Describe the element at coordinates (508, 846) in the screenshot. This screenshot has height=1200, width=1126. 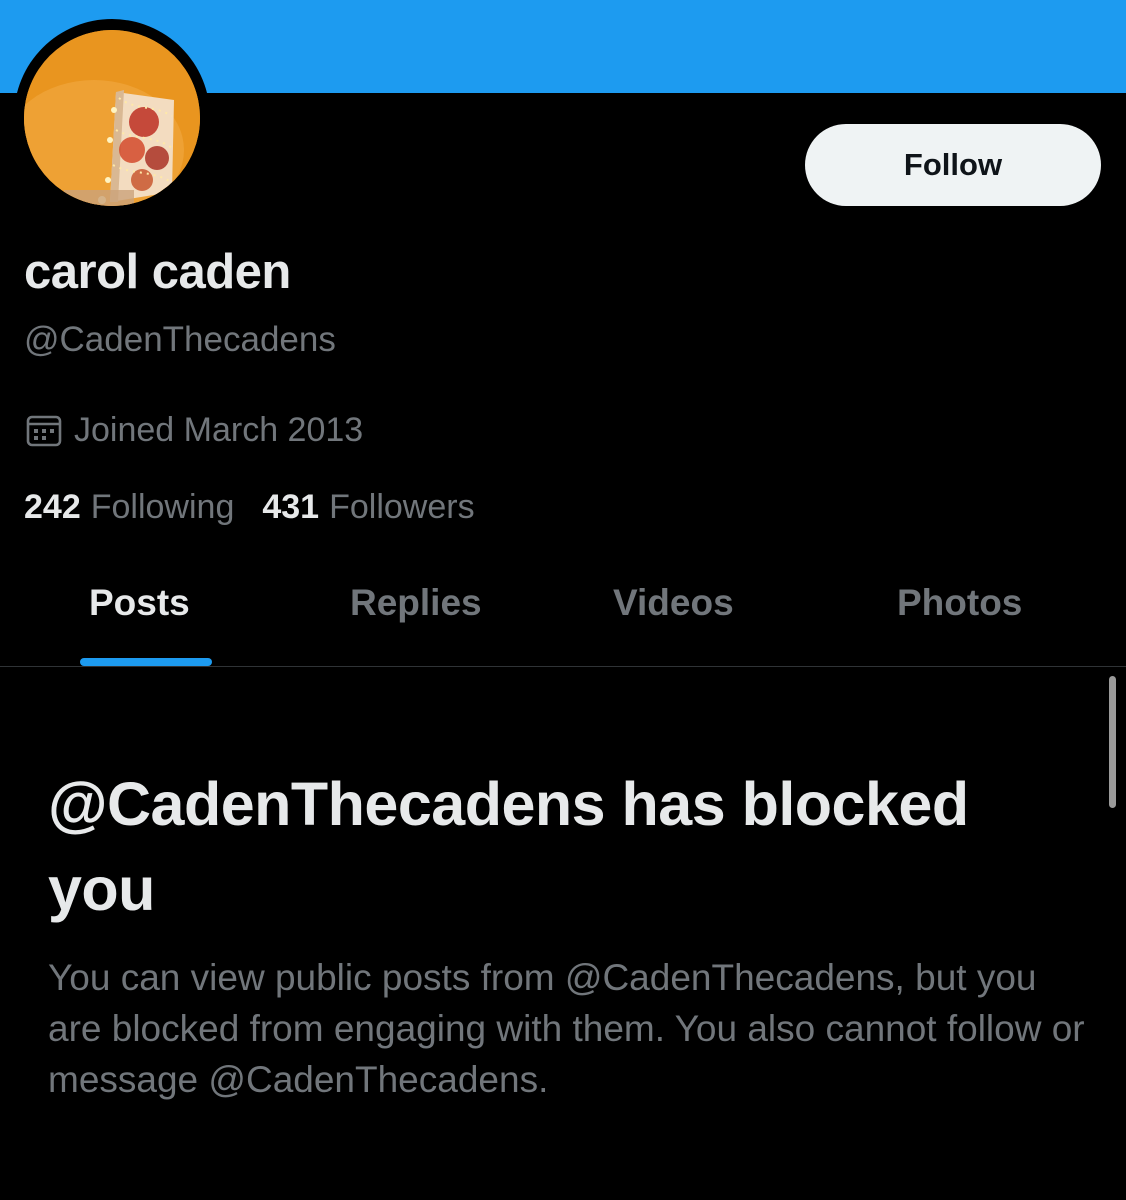
I see `blocked-title: @CadenThecadens has blocked you` at that location.